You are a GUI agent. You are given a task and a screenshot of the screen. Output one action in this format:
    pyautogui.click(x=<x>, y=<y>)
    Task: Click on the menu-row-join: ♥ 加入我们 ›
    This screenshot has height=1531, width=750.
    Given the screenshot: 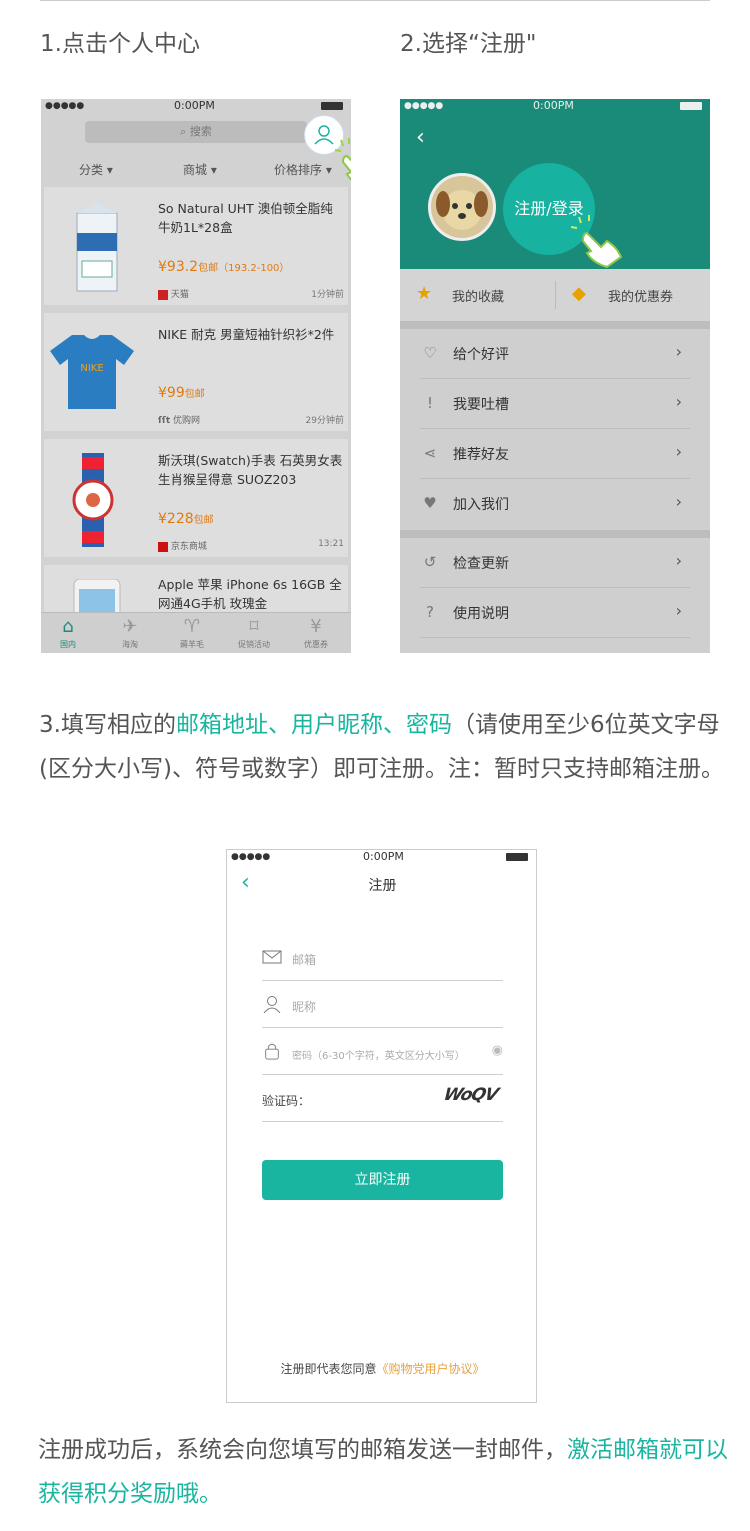 What is the action you would take?
    pyautogui.click(x=555, y=504)
    